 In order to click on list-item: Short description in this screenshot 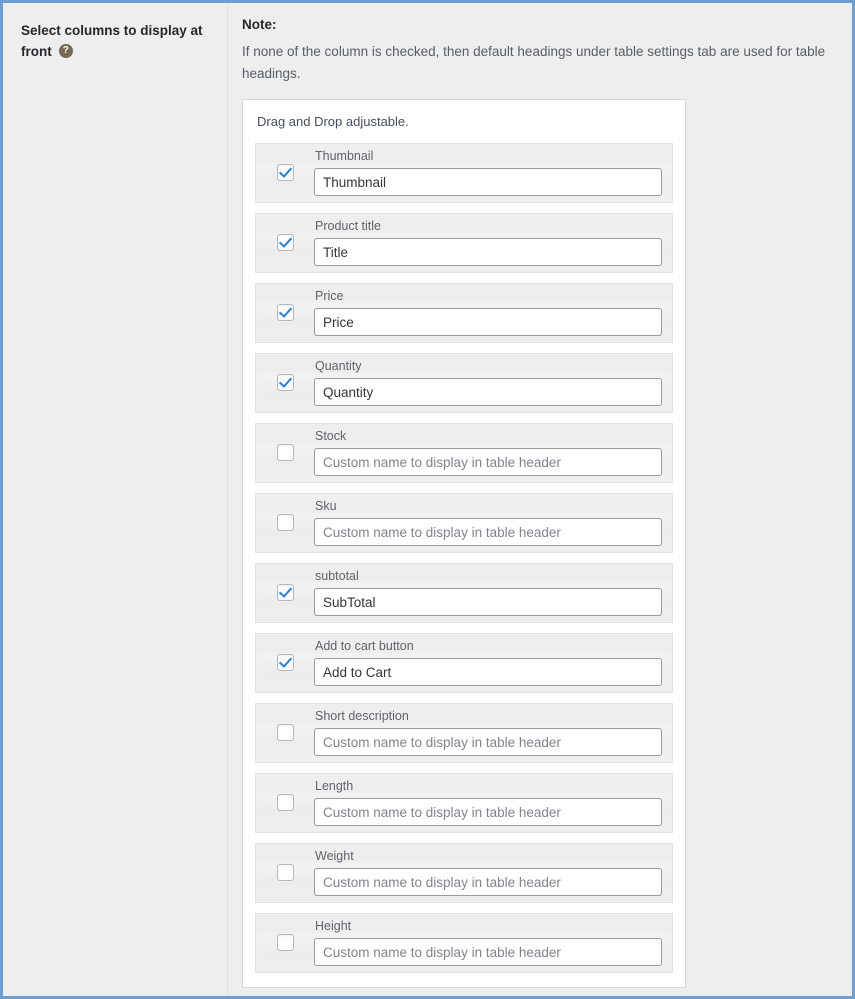, I will do `click(464, 732)`.